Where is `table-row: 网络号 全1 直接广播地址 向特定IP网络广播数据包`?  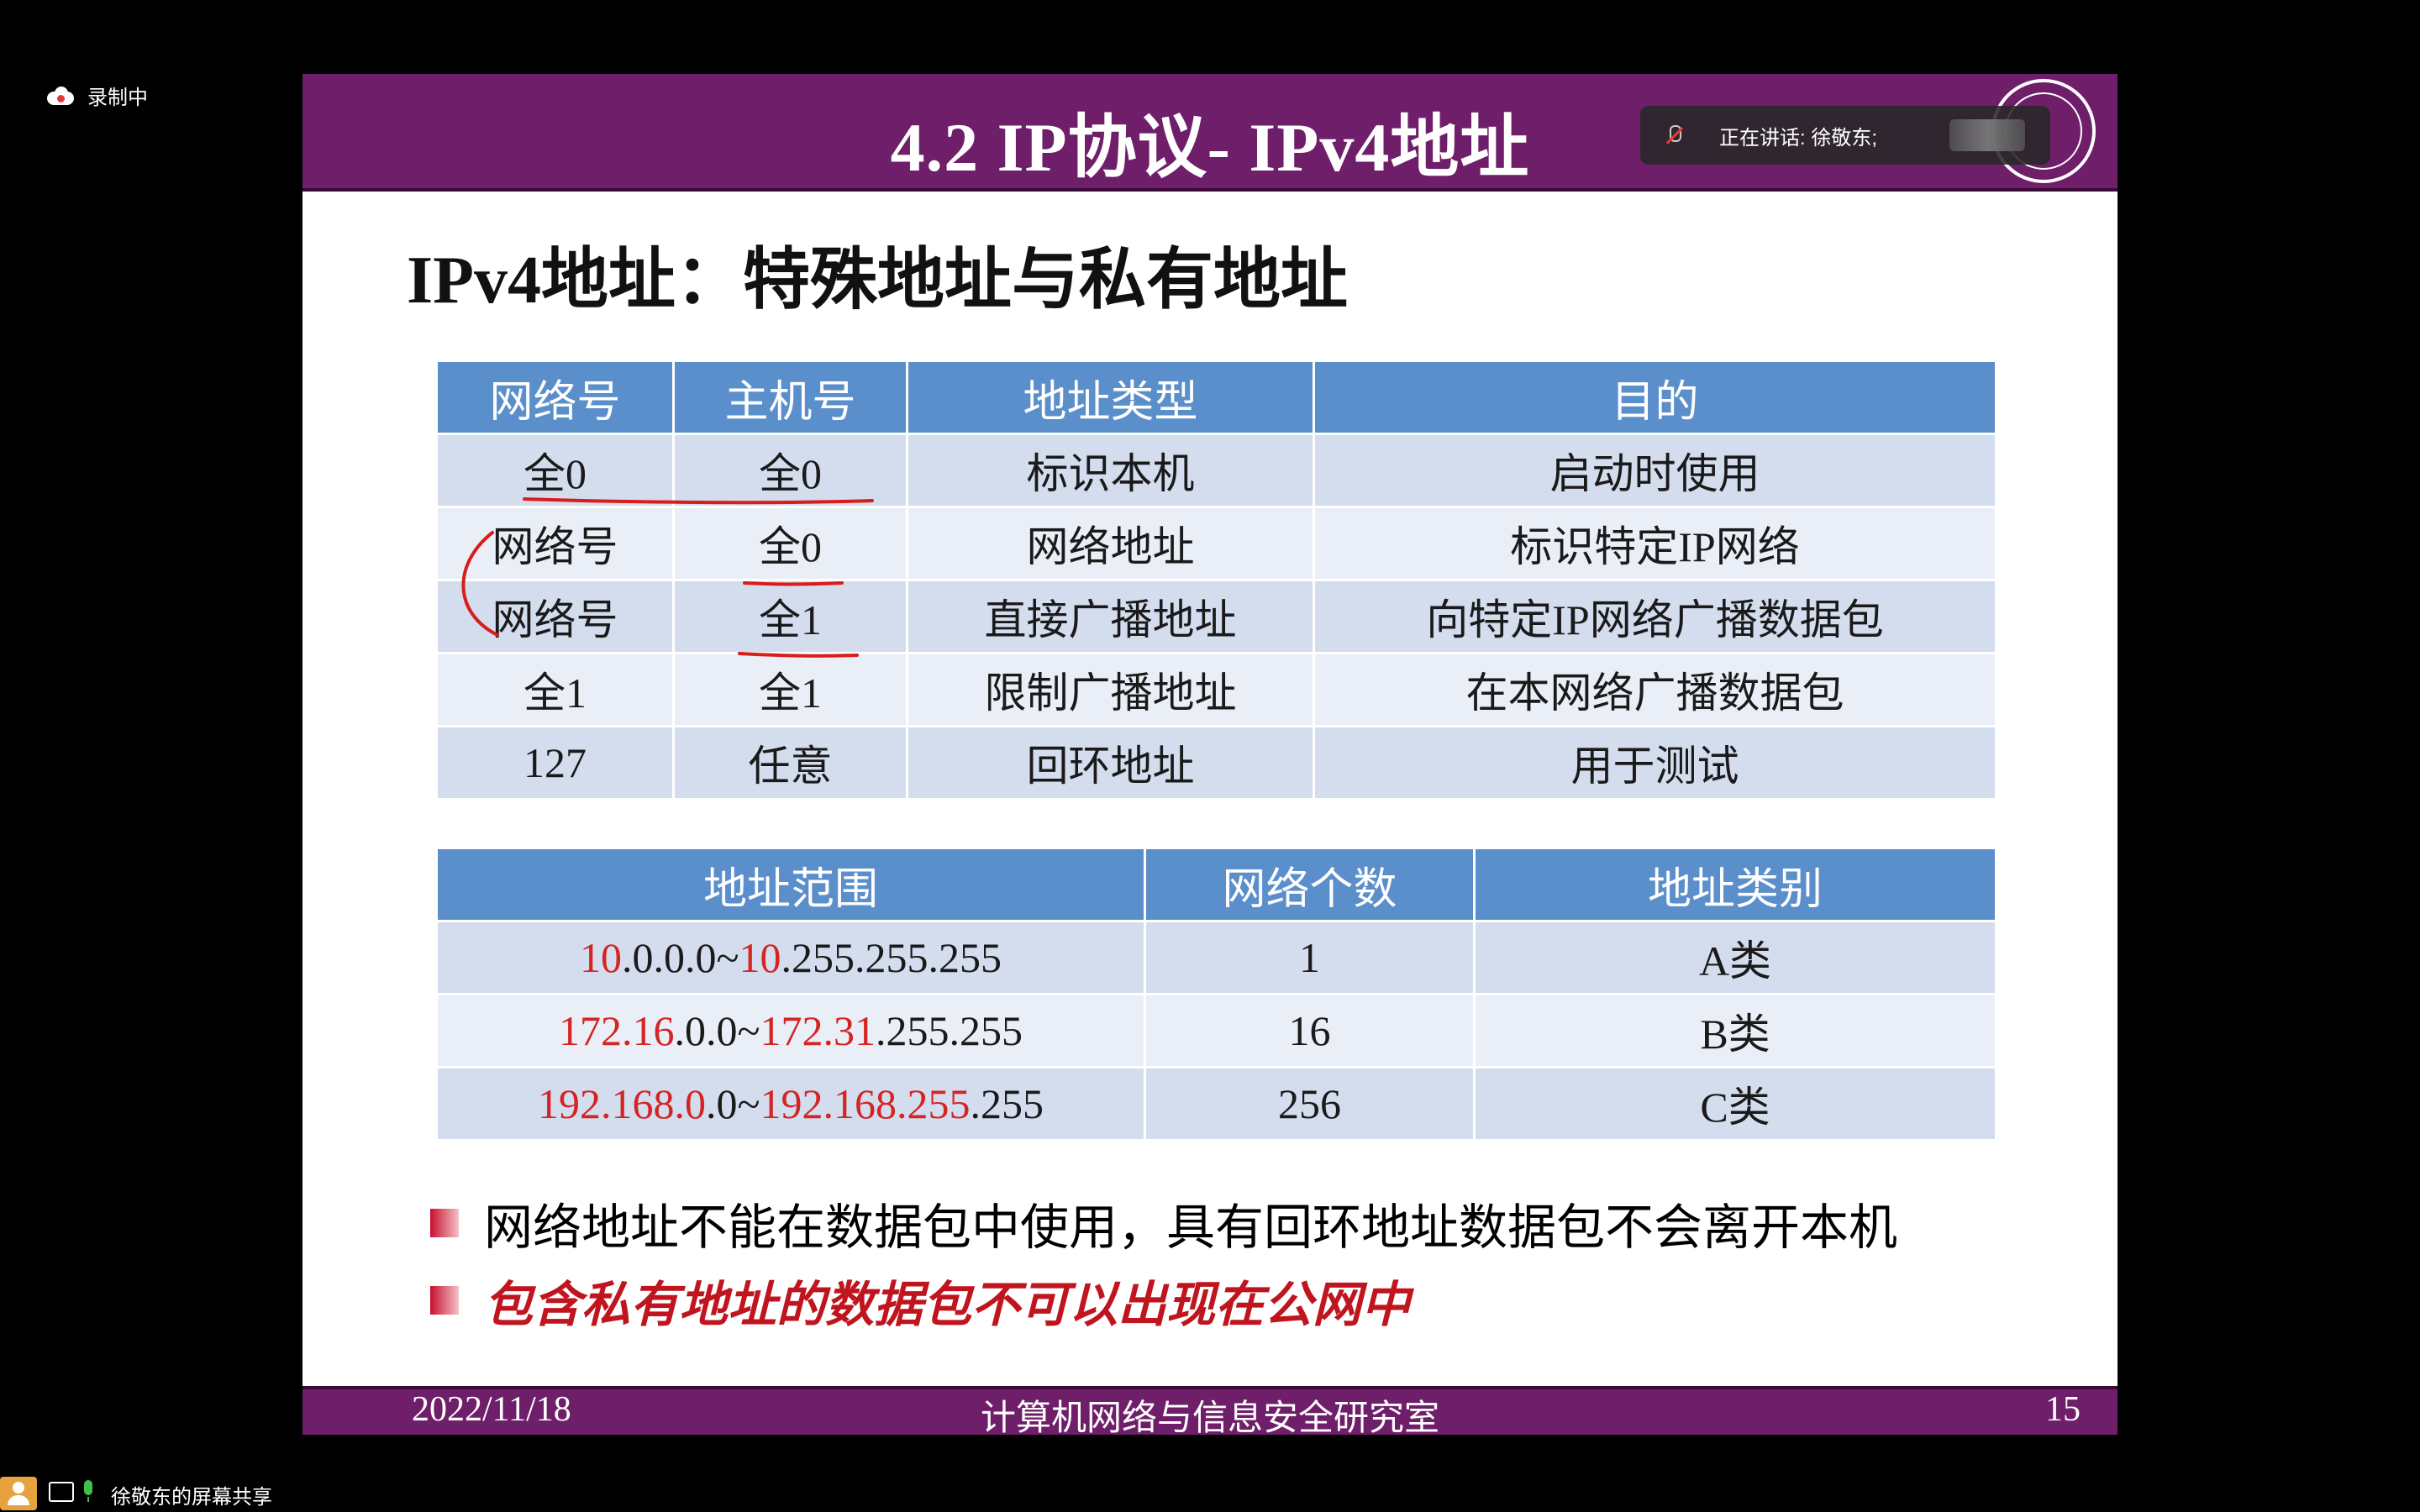
table-row: 网络号 全1 直接广播地址 向特定IP网络广播数据包 is located at coordinates (1216, 616).